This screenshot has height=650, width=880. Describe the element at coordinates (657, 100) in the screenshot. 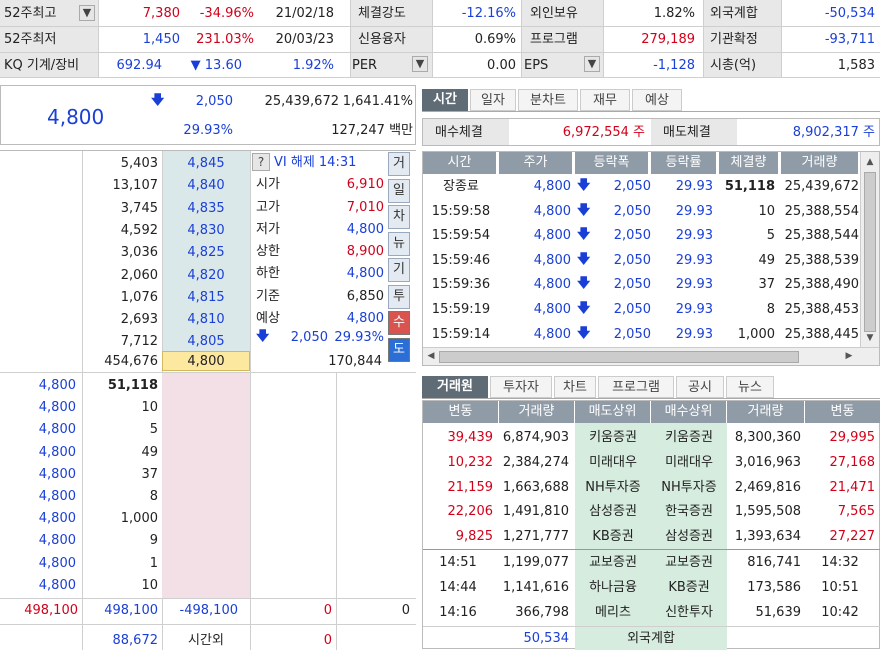

I see `tab-time-4: 예상` at that location.